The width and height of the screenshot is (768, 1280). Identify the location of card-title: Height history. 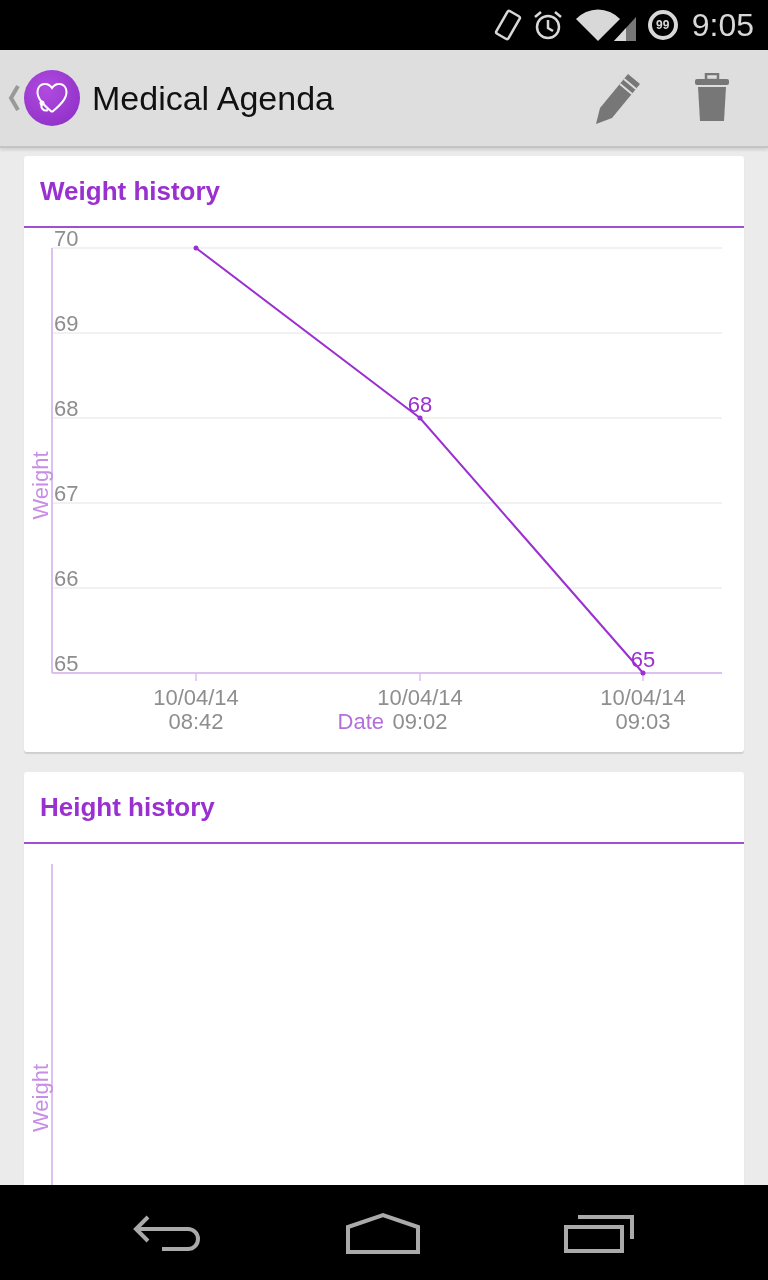
(127, 807).